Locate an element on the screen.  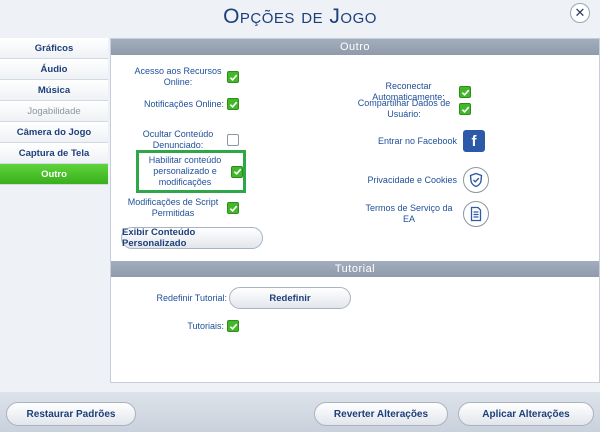
show-custom-content-button: Exibir Conteúdo Personalizado is located at coordinates (192, 238).